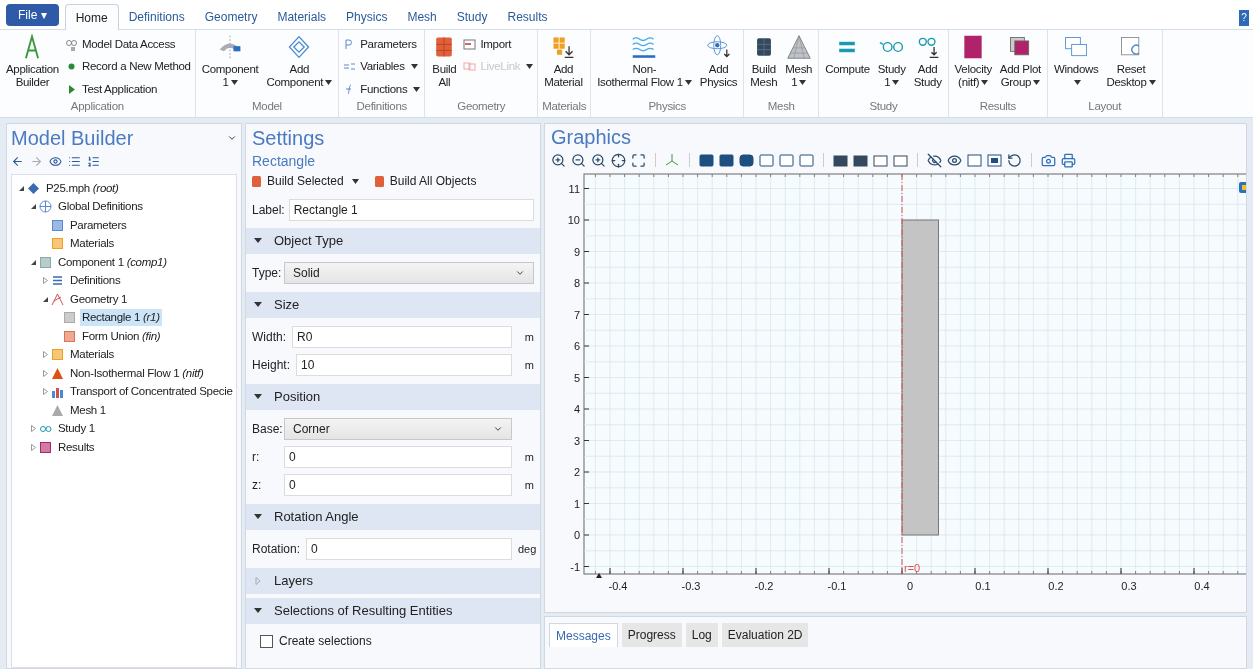 The width and height of the screenshot is (1253, 669). What do you see at coordinates (393, 581) in the screenshot?
I see `section-header: Layers` at bounding box center [393, 581].